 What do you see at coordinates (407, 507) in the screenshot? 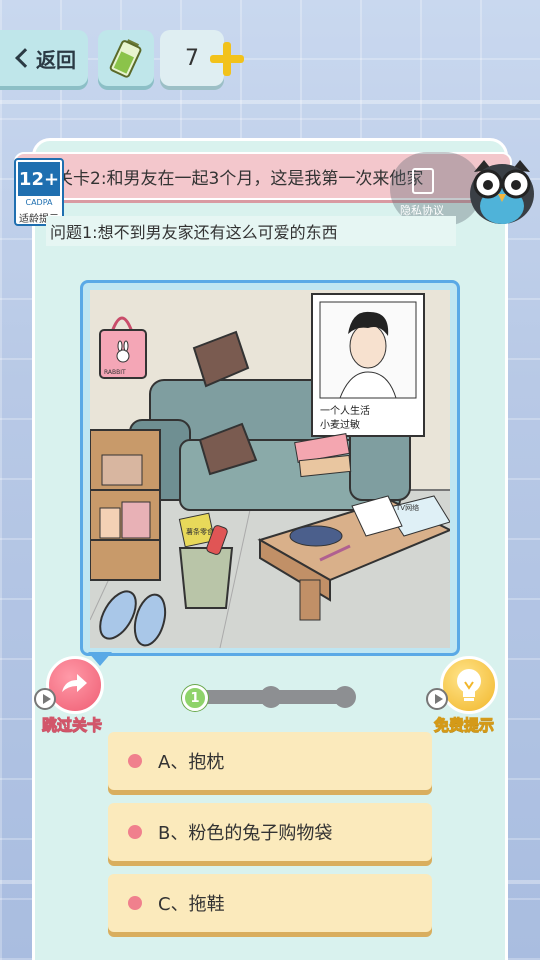
I see `book-text: TV网络` at bounding box center [407, 507].